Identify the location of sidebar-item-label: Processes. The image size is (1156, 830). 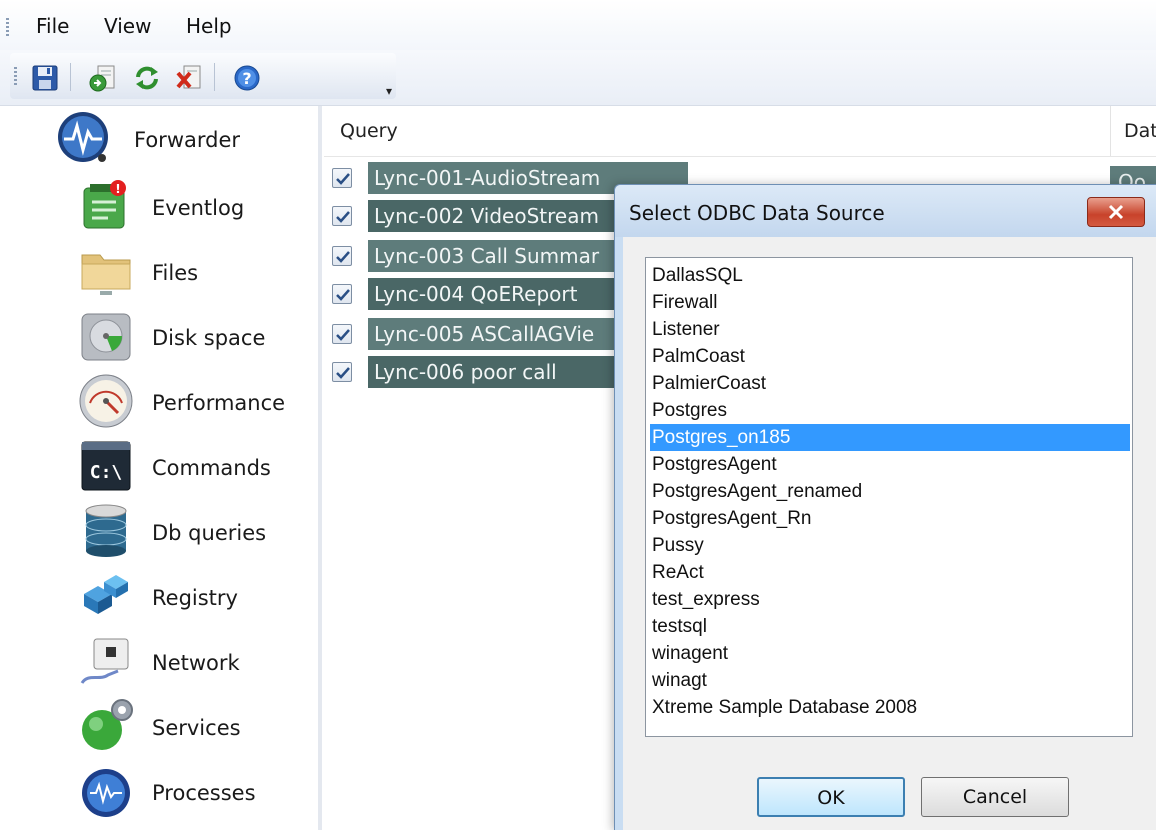
(204, 793).